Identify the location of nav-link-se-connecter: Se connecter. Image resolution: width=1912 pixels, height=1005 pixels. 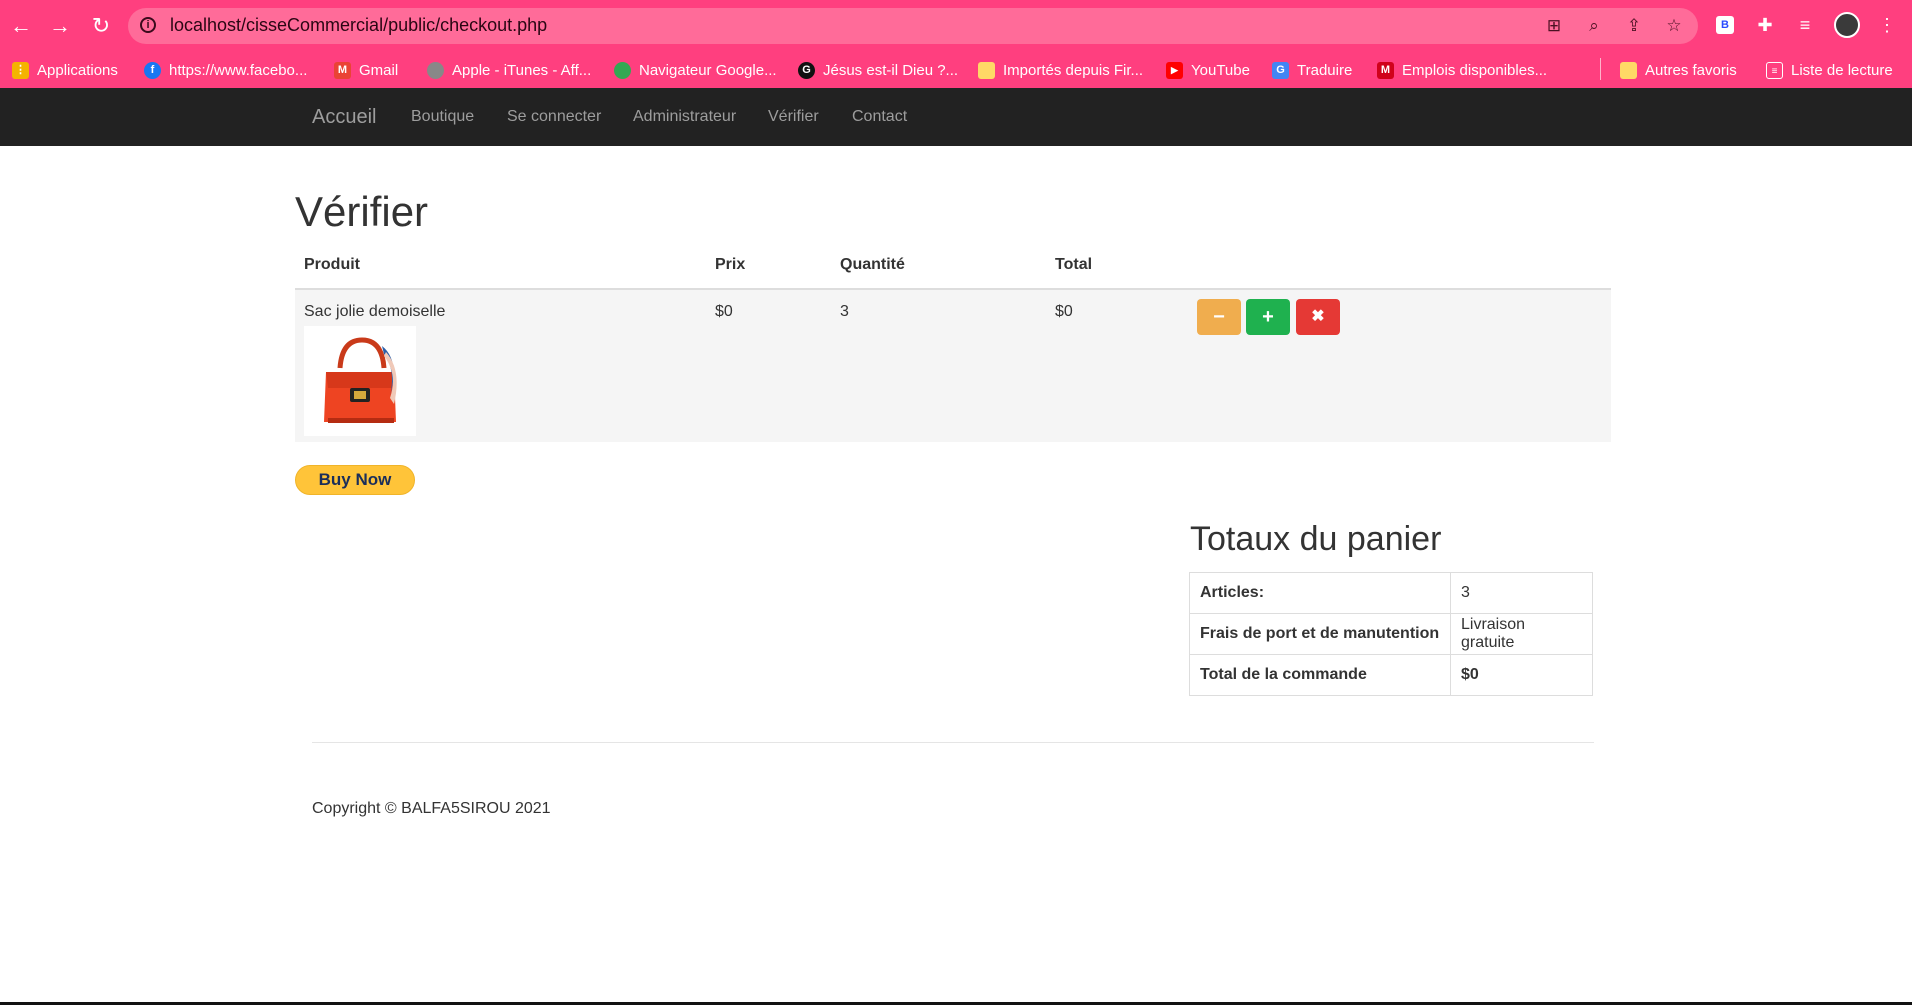
(554, 117).